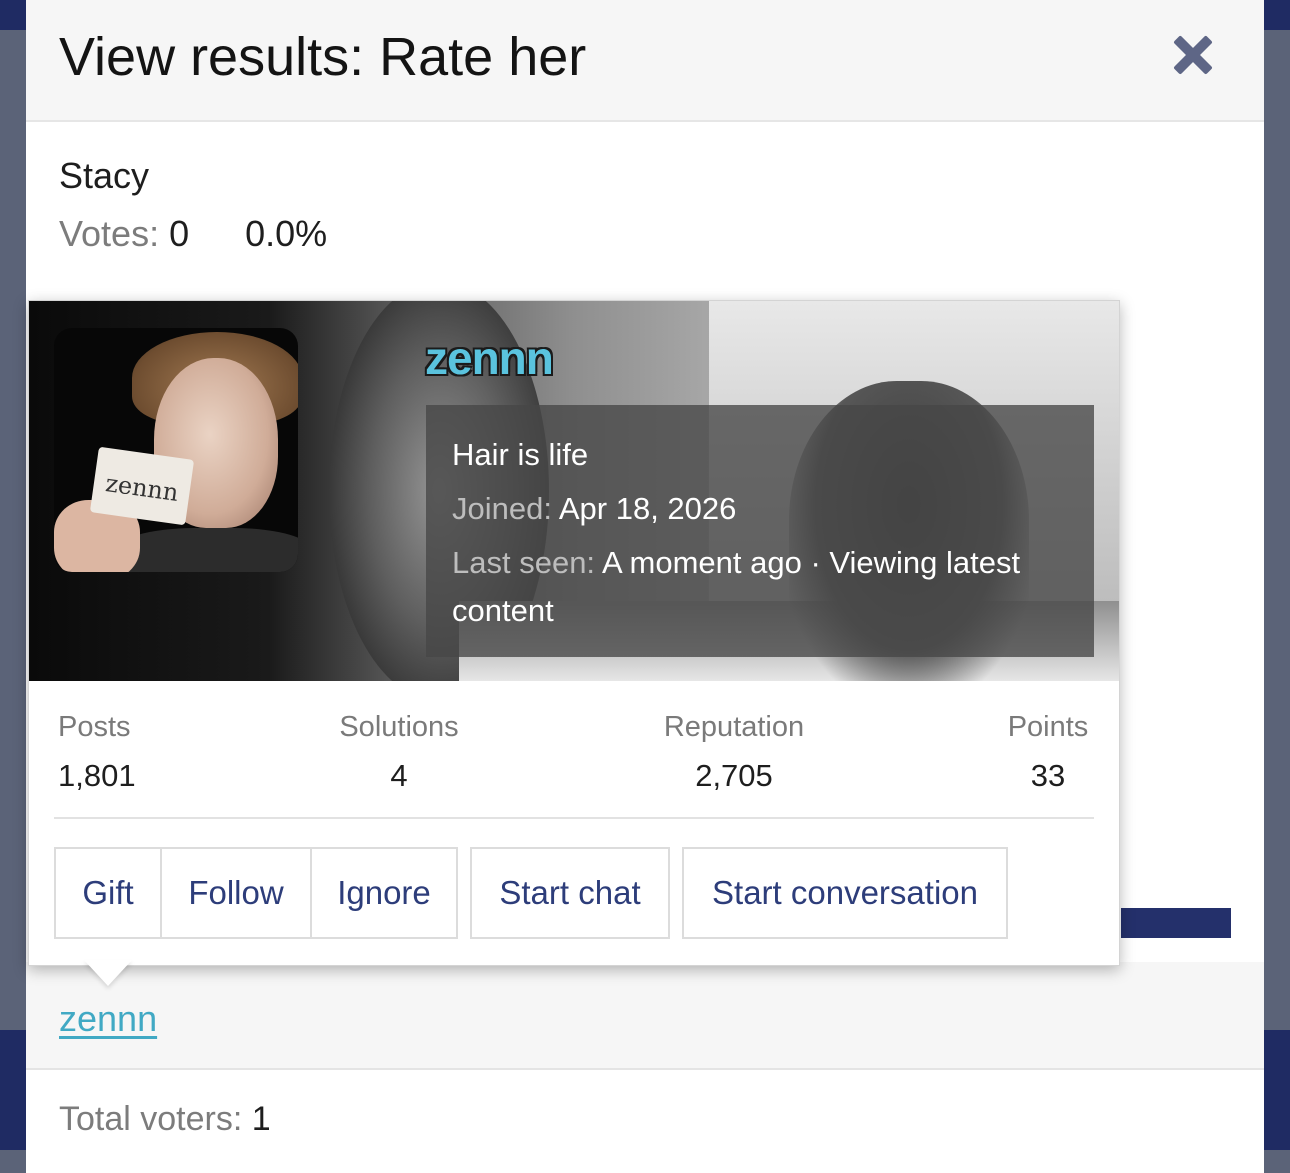 This screenshot has width=1290, height=1173. What do you see at coordinates (108, 1019) in the screenshot?
I see `voter-link: zennn` at bounding box center [108, 1019].